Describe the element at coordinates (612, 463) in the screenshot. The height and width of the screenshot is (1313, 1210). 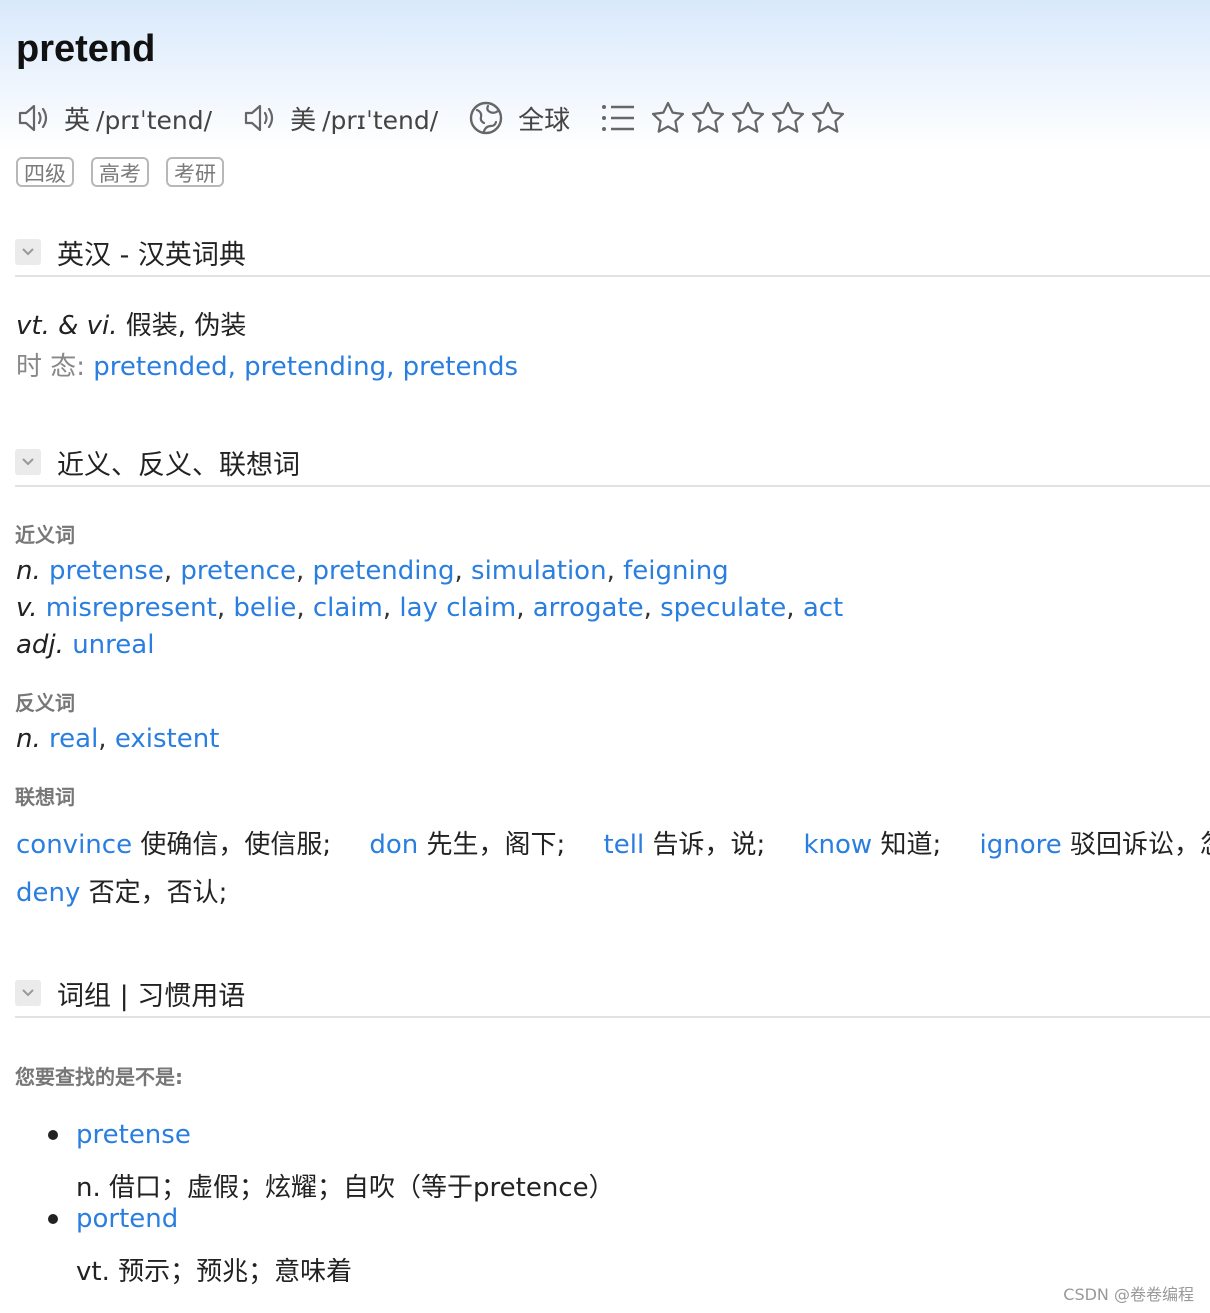
I see `section-header-related: 近义、反义、联想词` at that location.